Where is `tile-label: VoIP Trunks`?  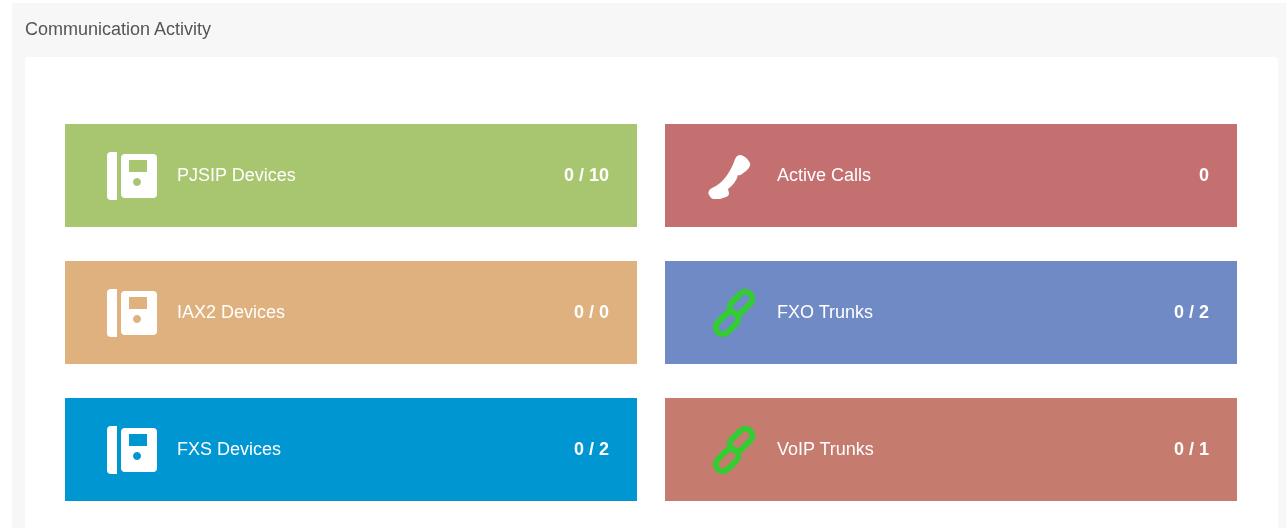
tile-label: VoIP Trunks is located at coordinates (826, 449).